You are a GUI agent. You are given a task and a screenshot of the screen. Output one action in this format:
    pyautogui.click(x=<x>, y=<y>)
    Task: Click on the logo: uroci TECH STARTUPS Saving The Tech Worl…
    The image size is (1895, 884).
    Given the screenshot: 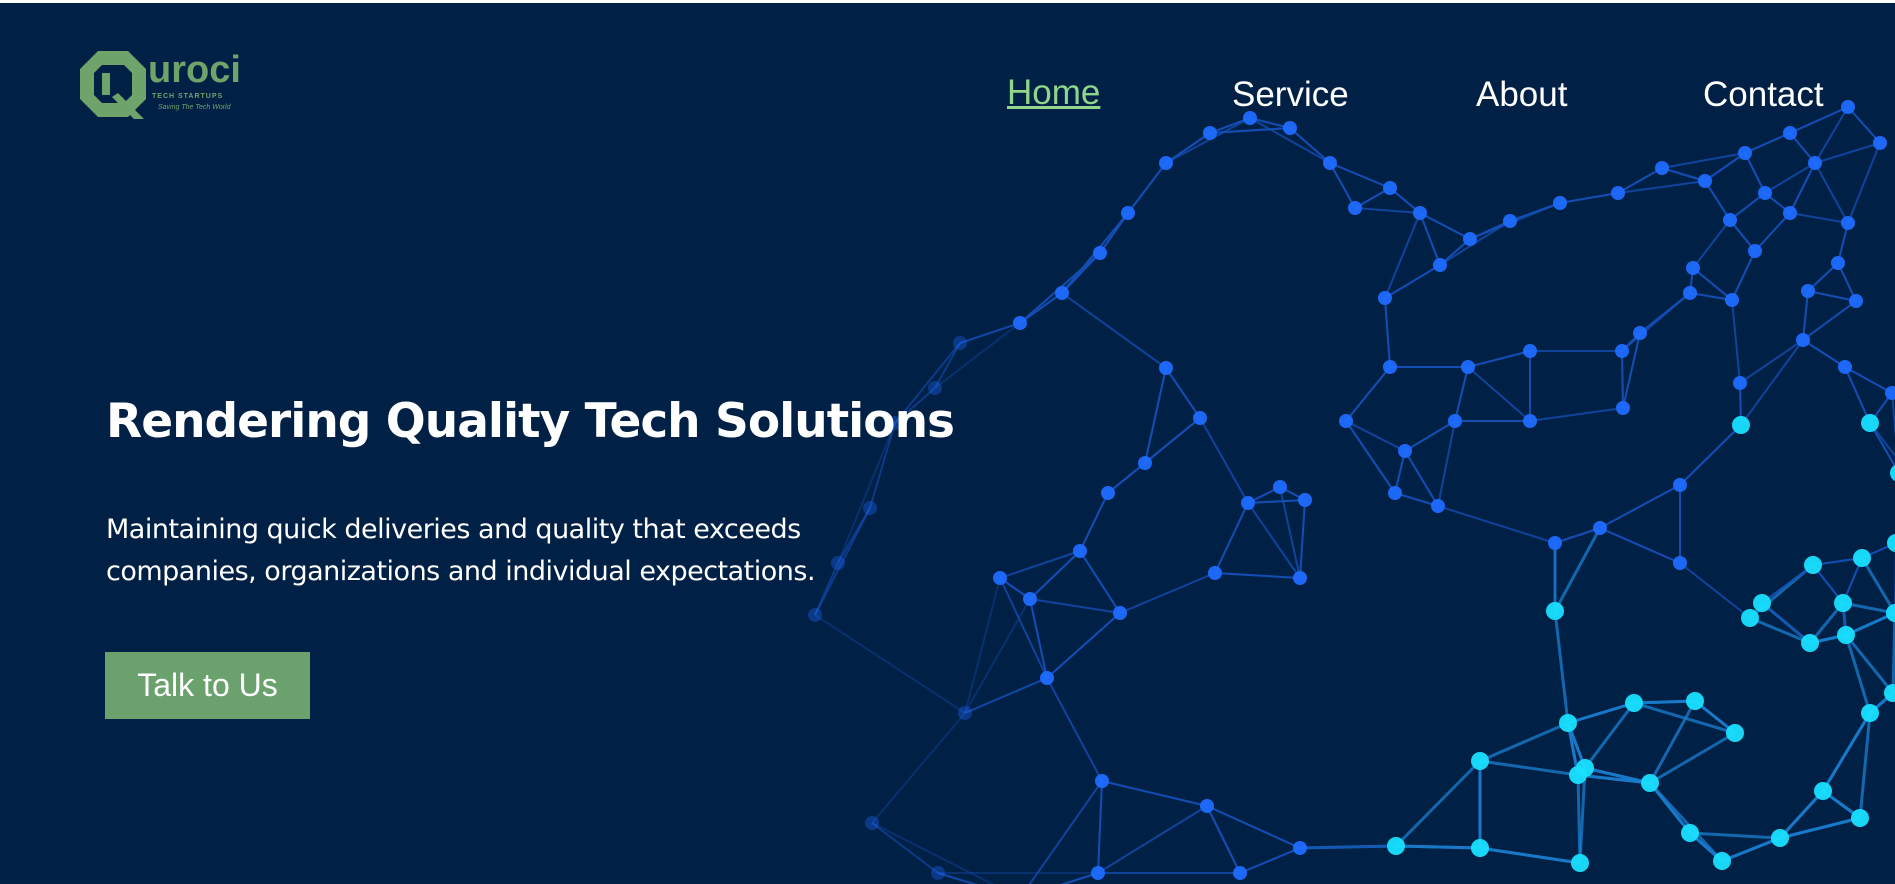 What is the action you would take?
    pyautogui.click(x=163, y=85)
    